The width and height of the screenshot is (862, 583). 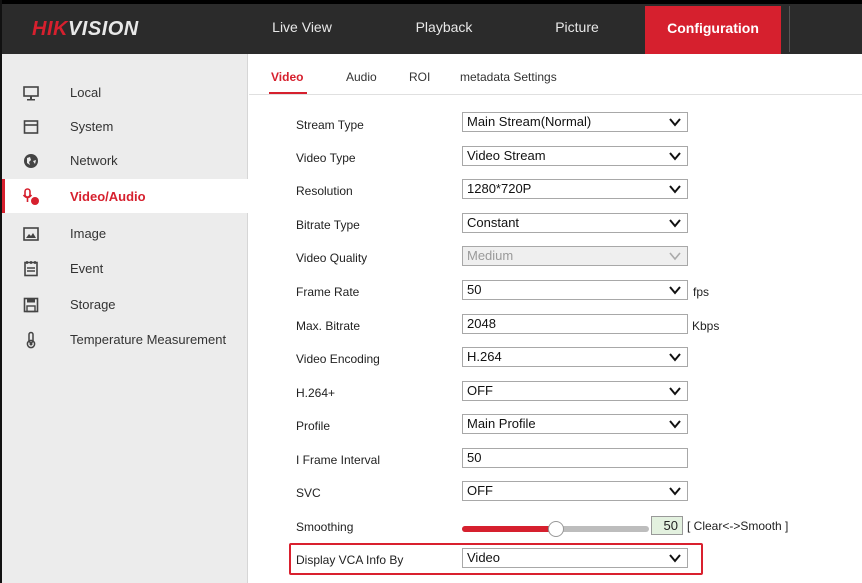 What do you see at coordinates (575, 189) in the screenshot?
I see `resolution-select: 1280*720P` at bounding box center [575, 189].